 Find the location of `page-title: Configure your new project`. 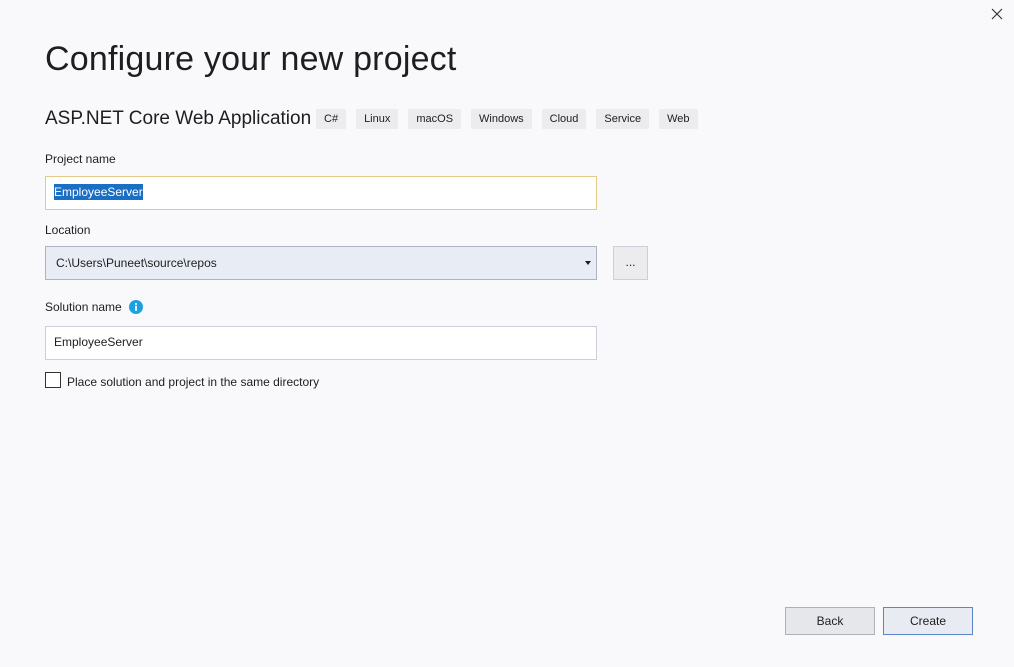

page-title: Configure your new project is located at coordinates (251, 59).